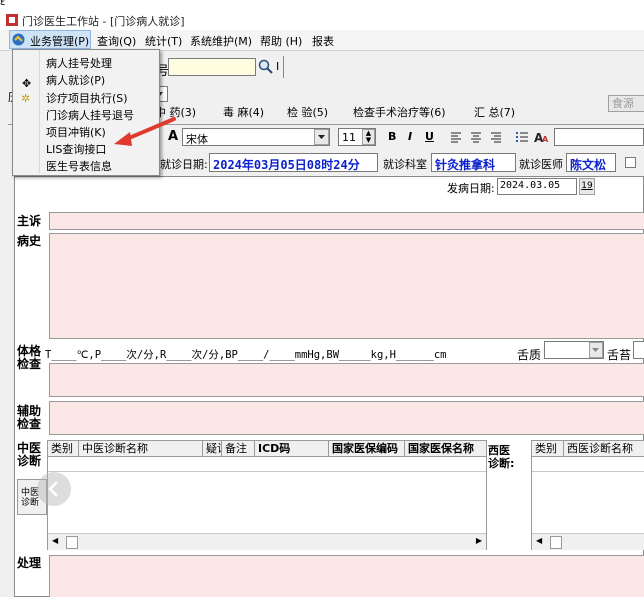 The image size is (644, 597). I want to click on font-size-input: 11 ▲ ▼, so click(357, 137).